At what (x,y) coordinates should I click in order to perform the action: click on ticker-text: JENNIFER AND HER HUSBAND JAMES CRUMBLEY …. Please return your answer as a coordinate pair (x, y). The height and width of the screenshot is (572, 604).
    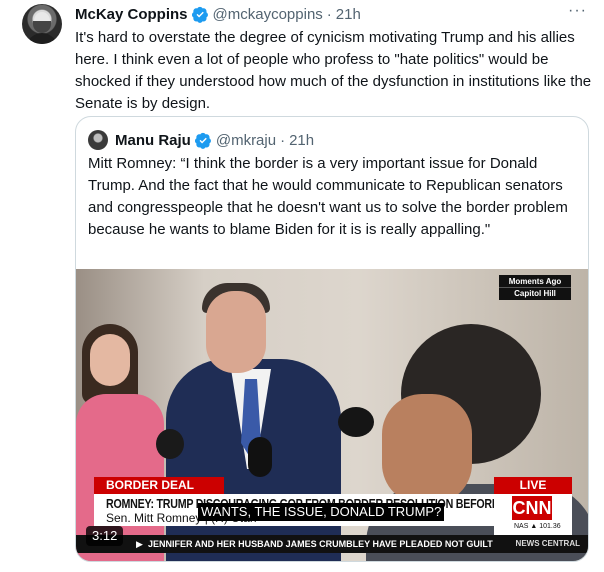
    Looking at the image, I should click on (320, 544).